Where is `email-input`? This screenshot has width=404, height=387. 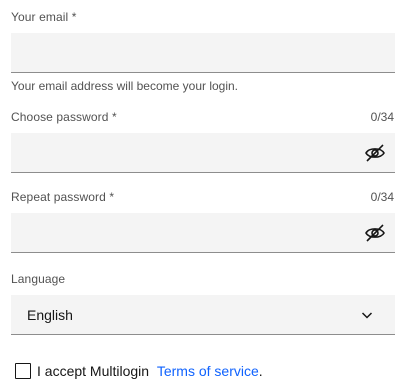 email-input is located at coordinates (203, 52).